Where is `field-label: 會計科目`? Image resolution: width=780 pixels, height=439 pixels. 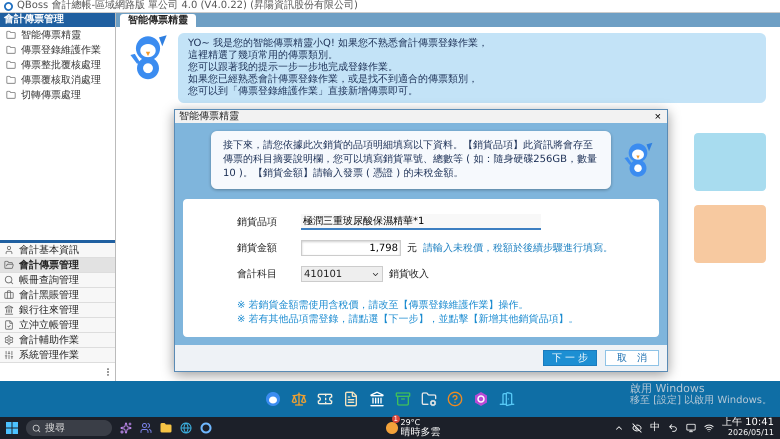 field-label: 會計科目 is located at coordinates (257, 274).